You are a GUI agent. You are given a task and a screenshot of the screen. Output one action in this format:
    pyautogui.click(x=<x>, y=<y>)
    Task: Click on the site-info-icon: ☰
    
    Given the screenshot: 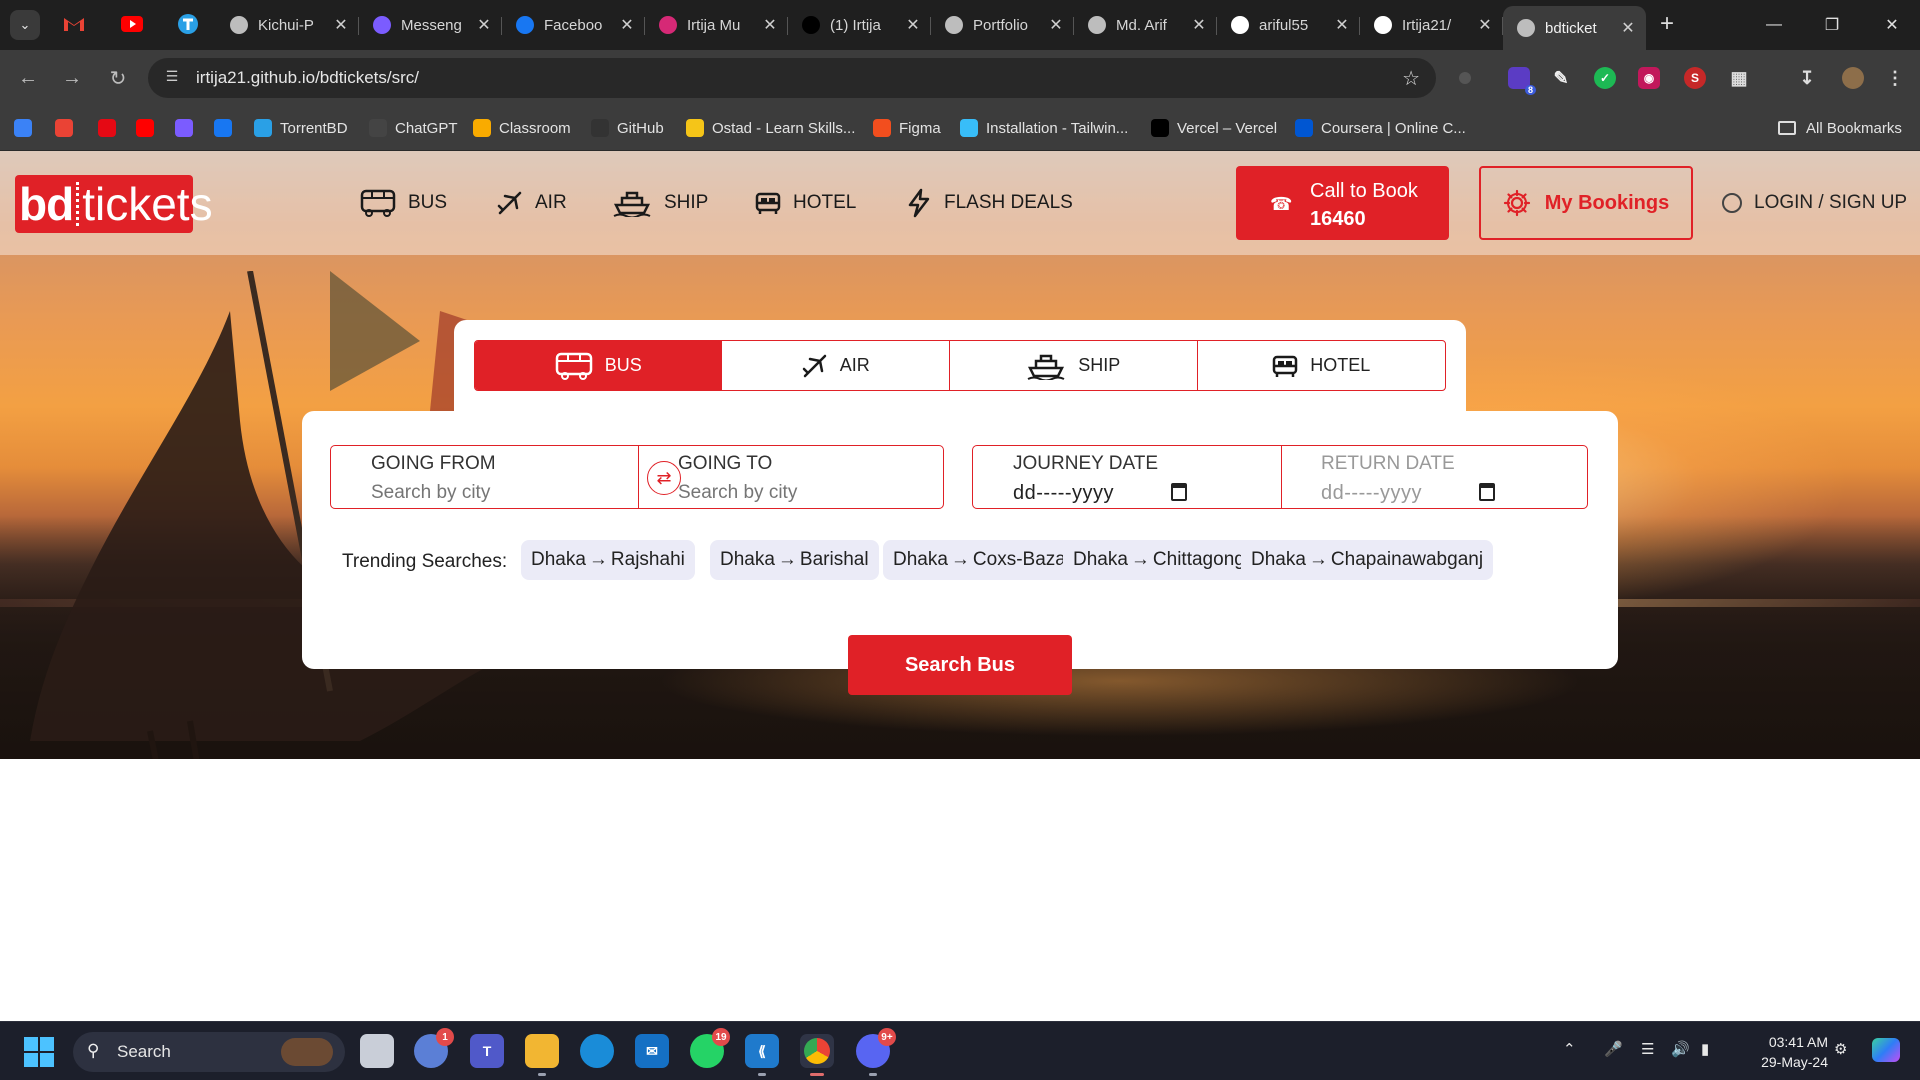 What is the action you would take?
    pyautogui.click(x=172, y=78)
    